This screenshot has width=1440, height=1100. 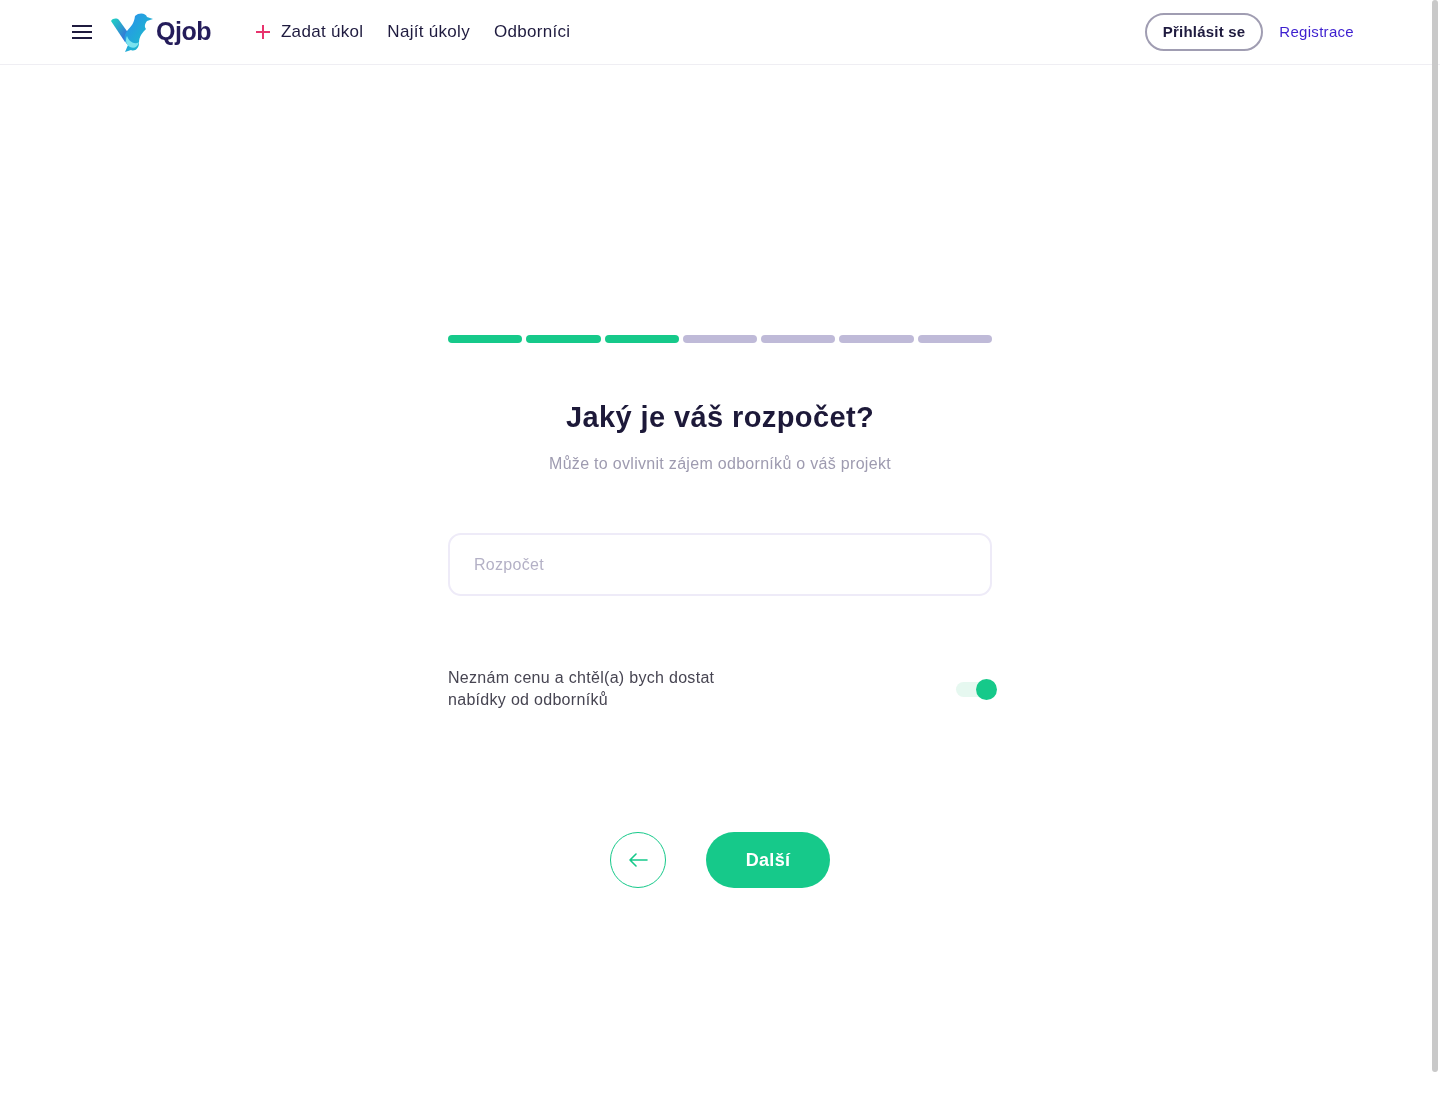 I want to click on subtitle-text: Může to ovlivnit zájem odborníků o váš projekt, so click(x=720, y=464).